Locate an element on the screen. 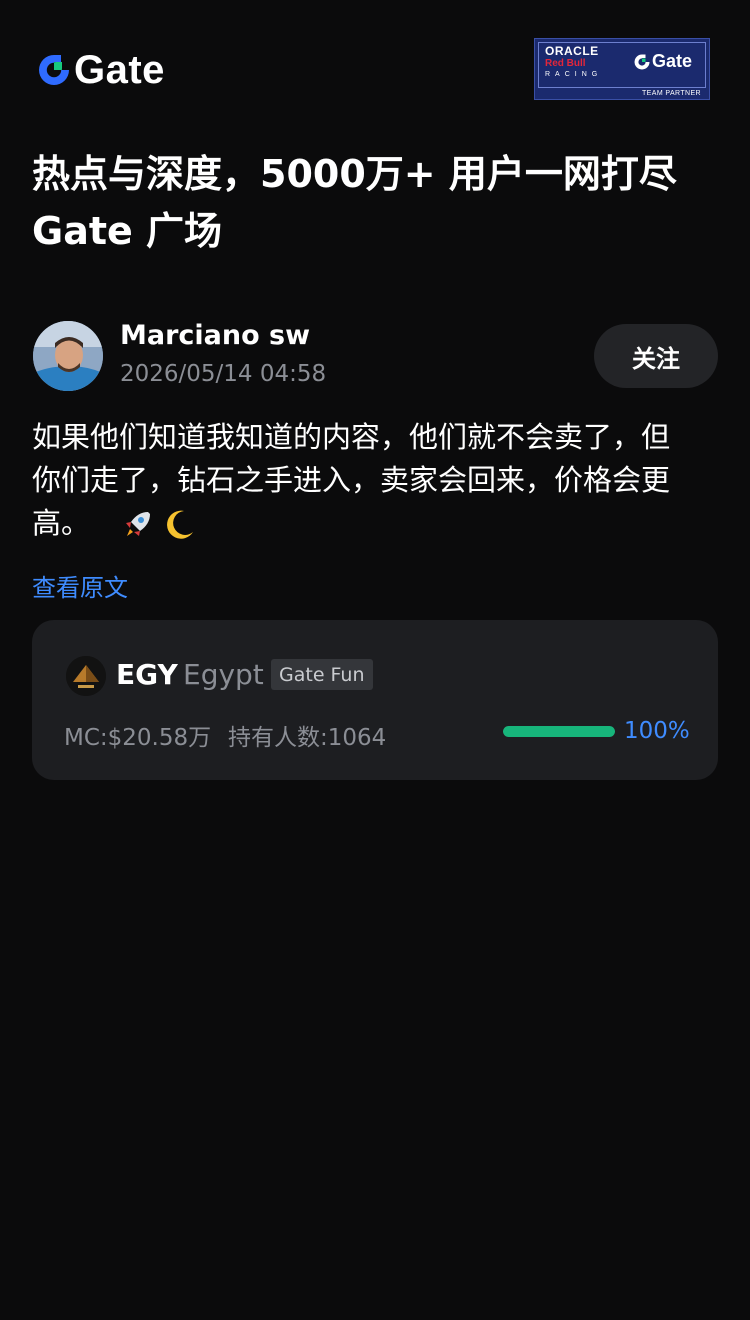 This screenshot has width=750, height=1320. logo-text: Gate is located at coordinates (119, 70).